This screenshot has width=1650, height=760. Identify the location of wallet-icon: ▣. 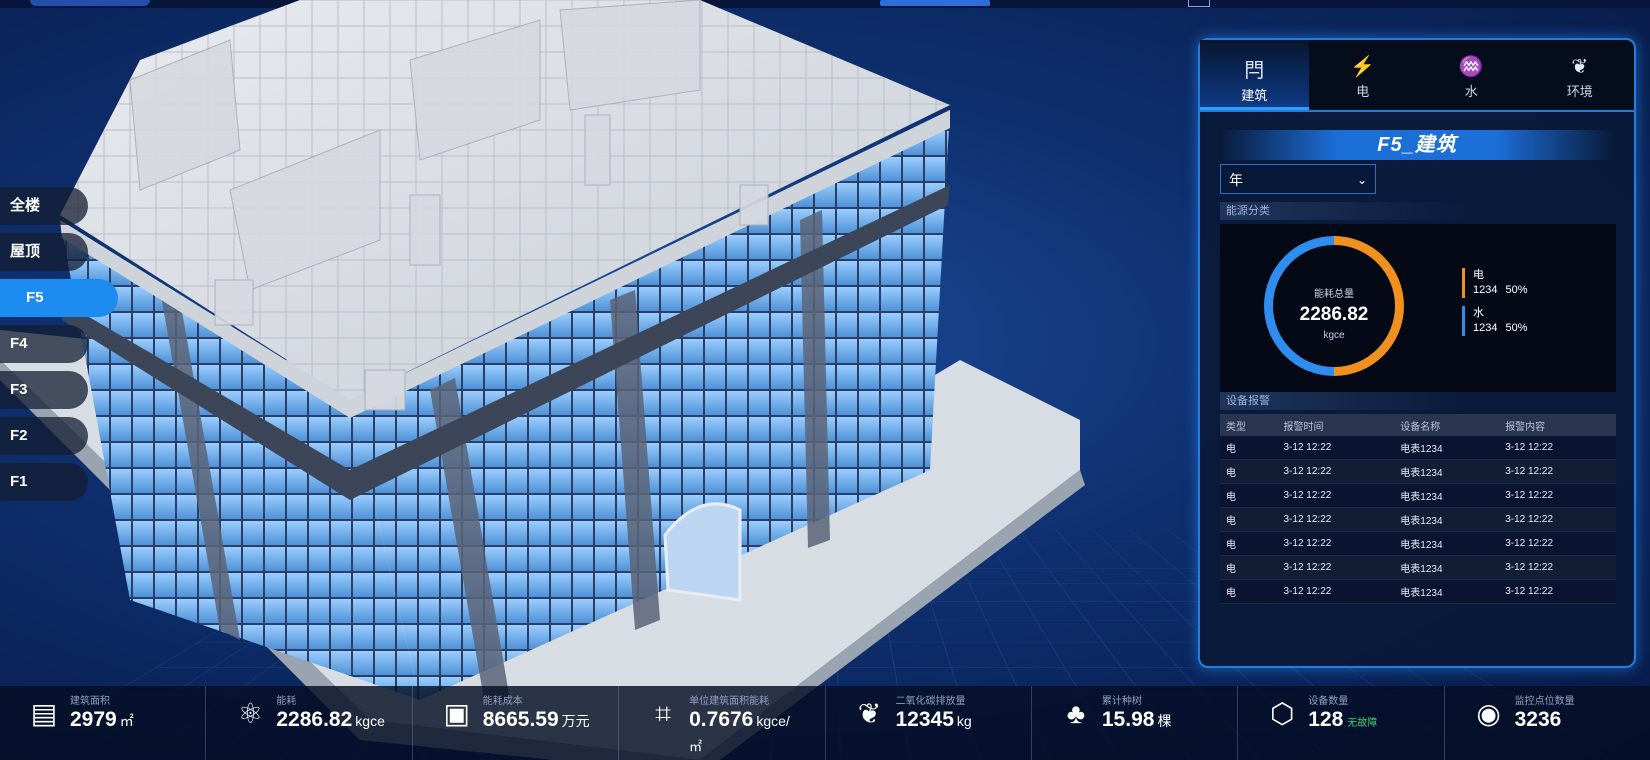
(456, 713).